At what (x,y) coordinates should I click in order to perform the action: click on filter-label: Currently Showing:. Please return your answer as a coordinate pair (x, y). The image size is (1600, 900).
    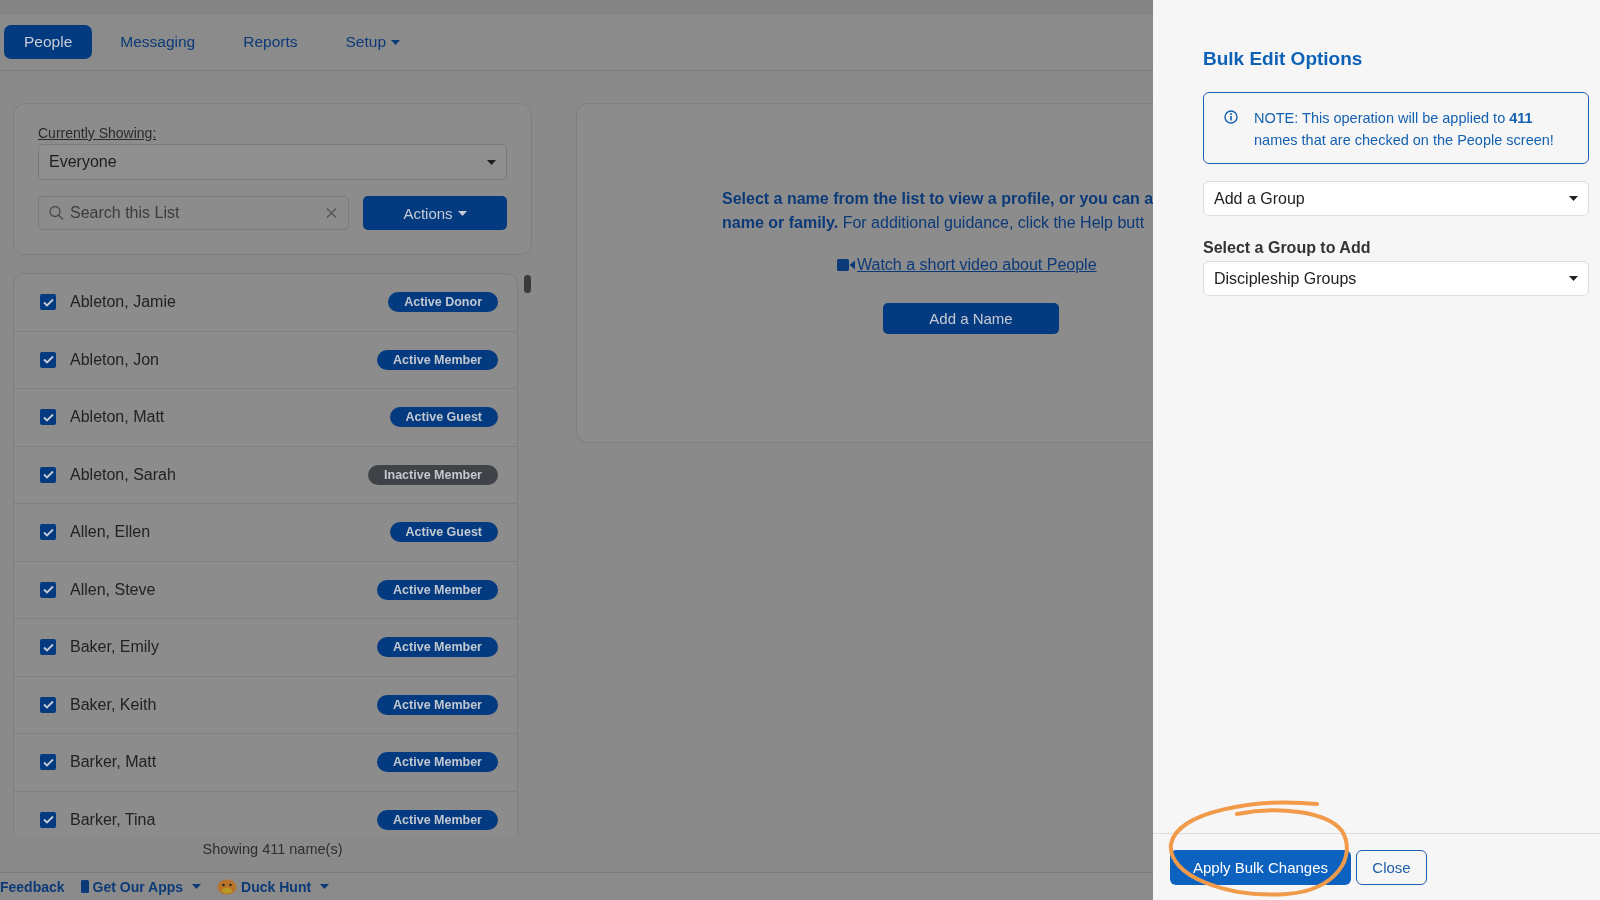
    Looking at the image, I should click on (97, 133).